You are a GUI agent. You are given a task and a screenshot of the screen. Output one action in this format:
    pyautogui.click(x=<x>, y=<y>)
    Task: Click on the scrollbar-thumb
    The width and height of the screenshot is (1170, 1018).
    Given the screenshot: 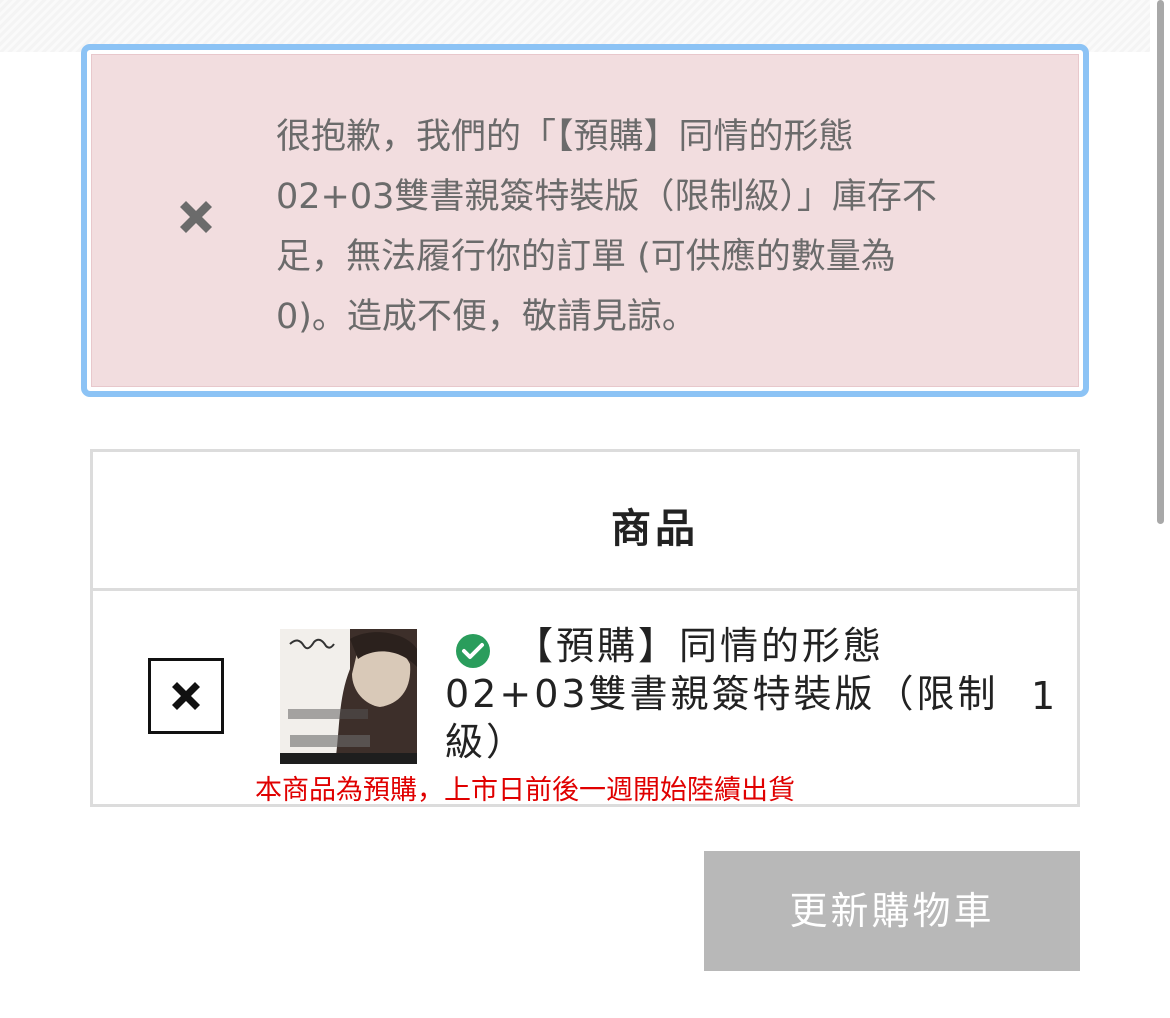 What is the action you would take?
    pyautogui.click(x=1160, y=262)
    